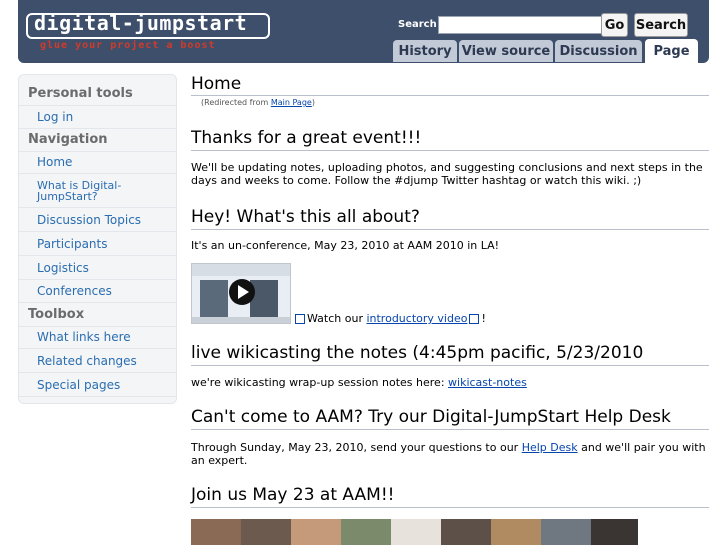  What do you see at coordinates (661, 25) in the screenshot?
I see `search-button: Search` at bounding box center [661, 25].